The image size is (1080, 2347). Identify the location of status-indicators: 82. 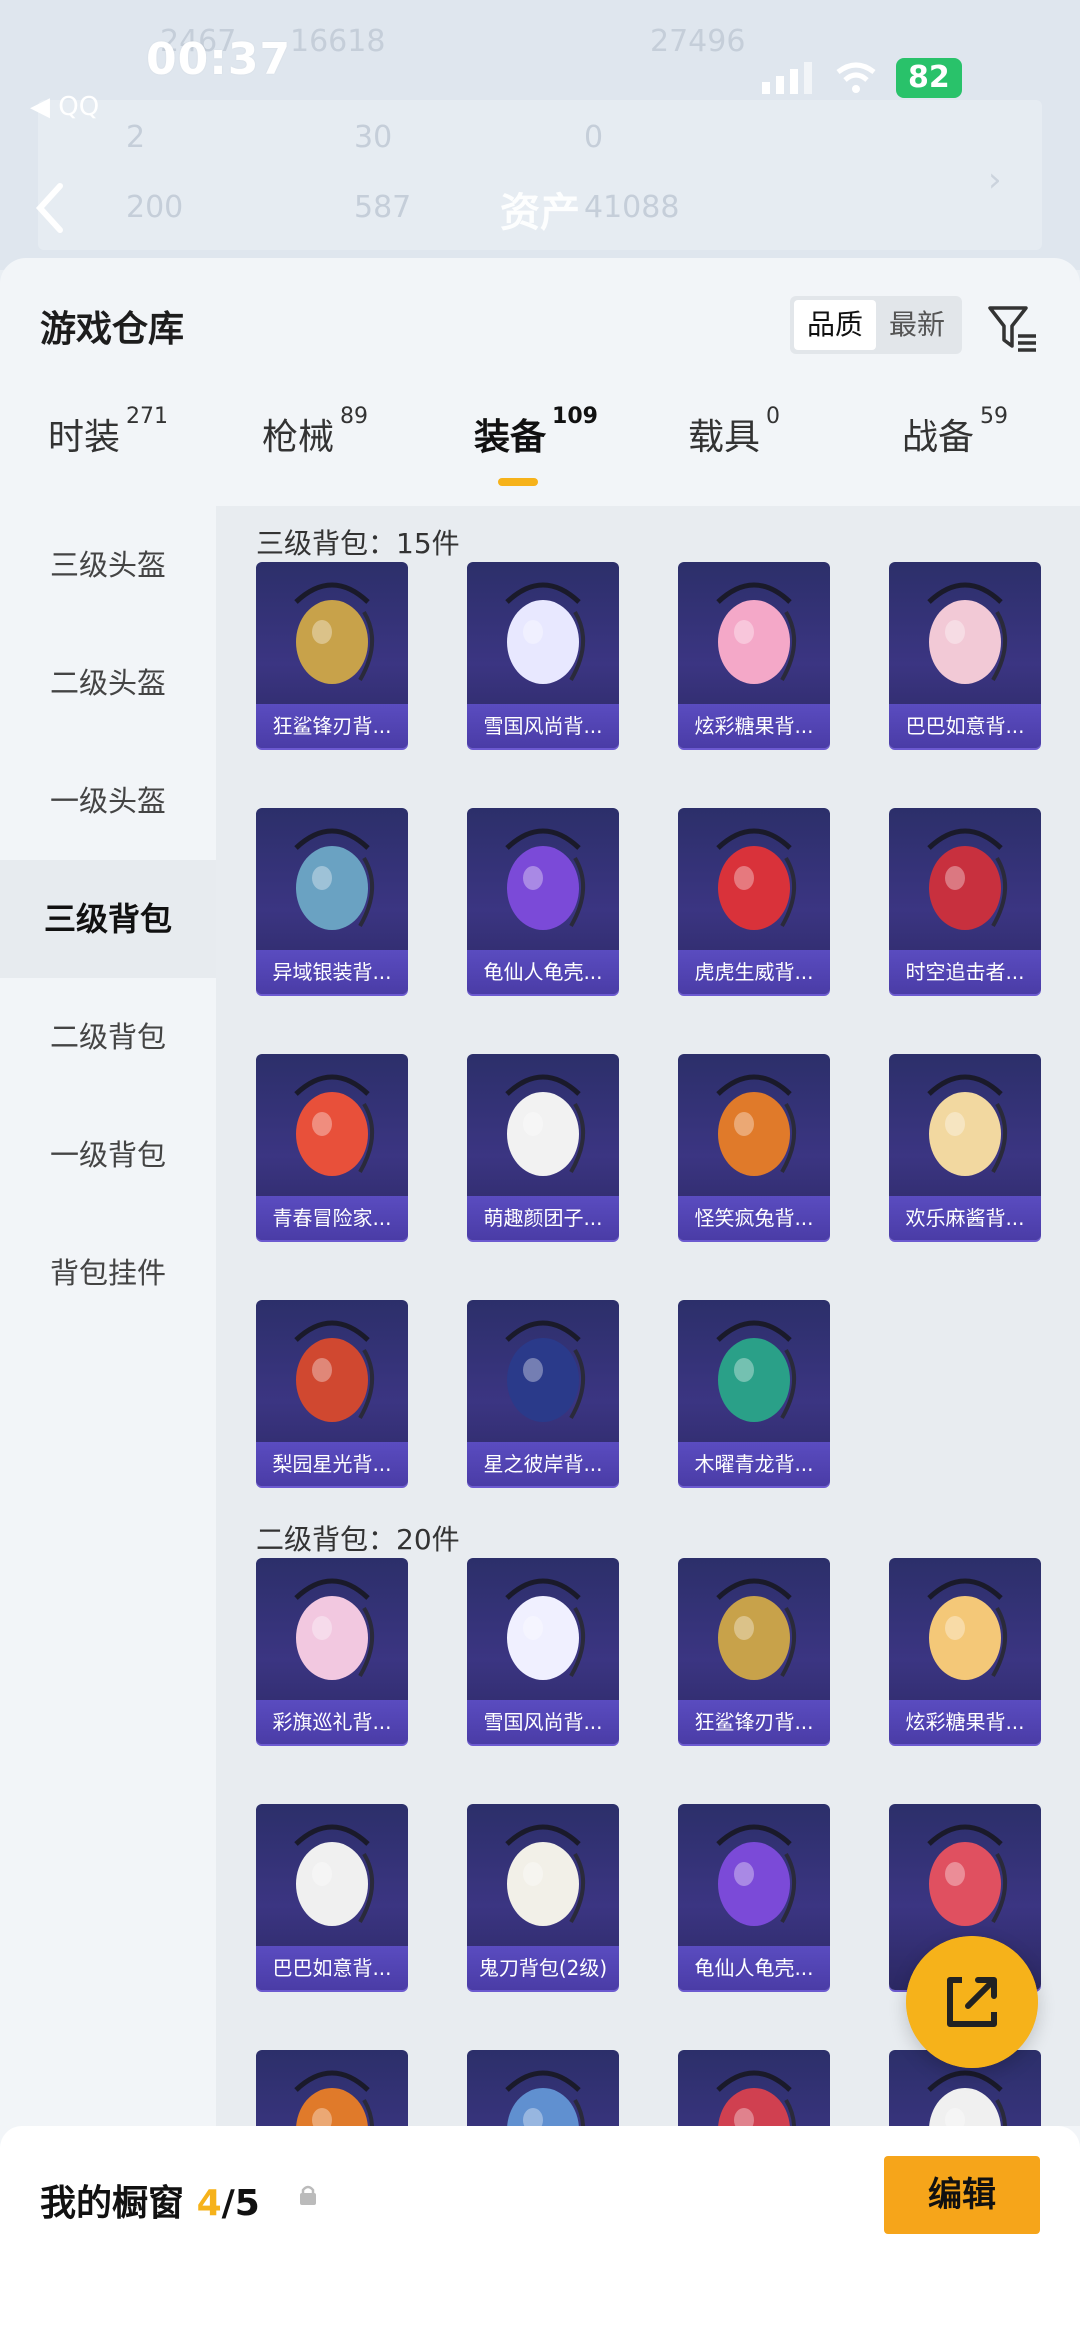
(861, 78).